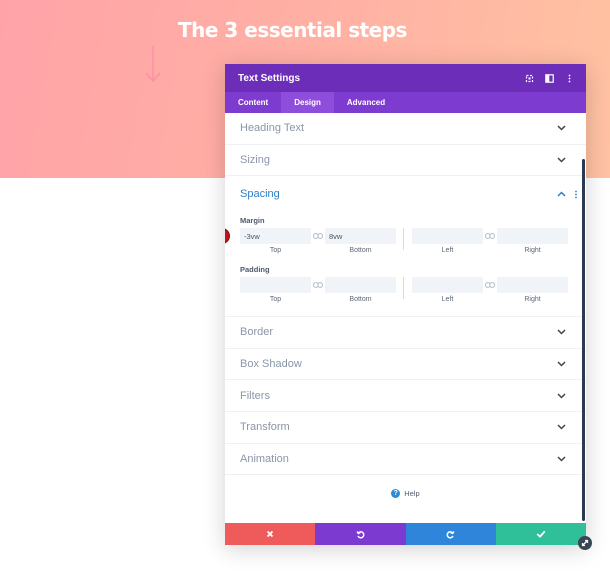  Describe the element at coordinates (447, 236) in the screenshot. I see `margin-left-input` at that location.